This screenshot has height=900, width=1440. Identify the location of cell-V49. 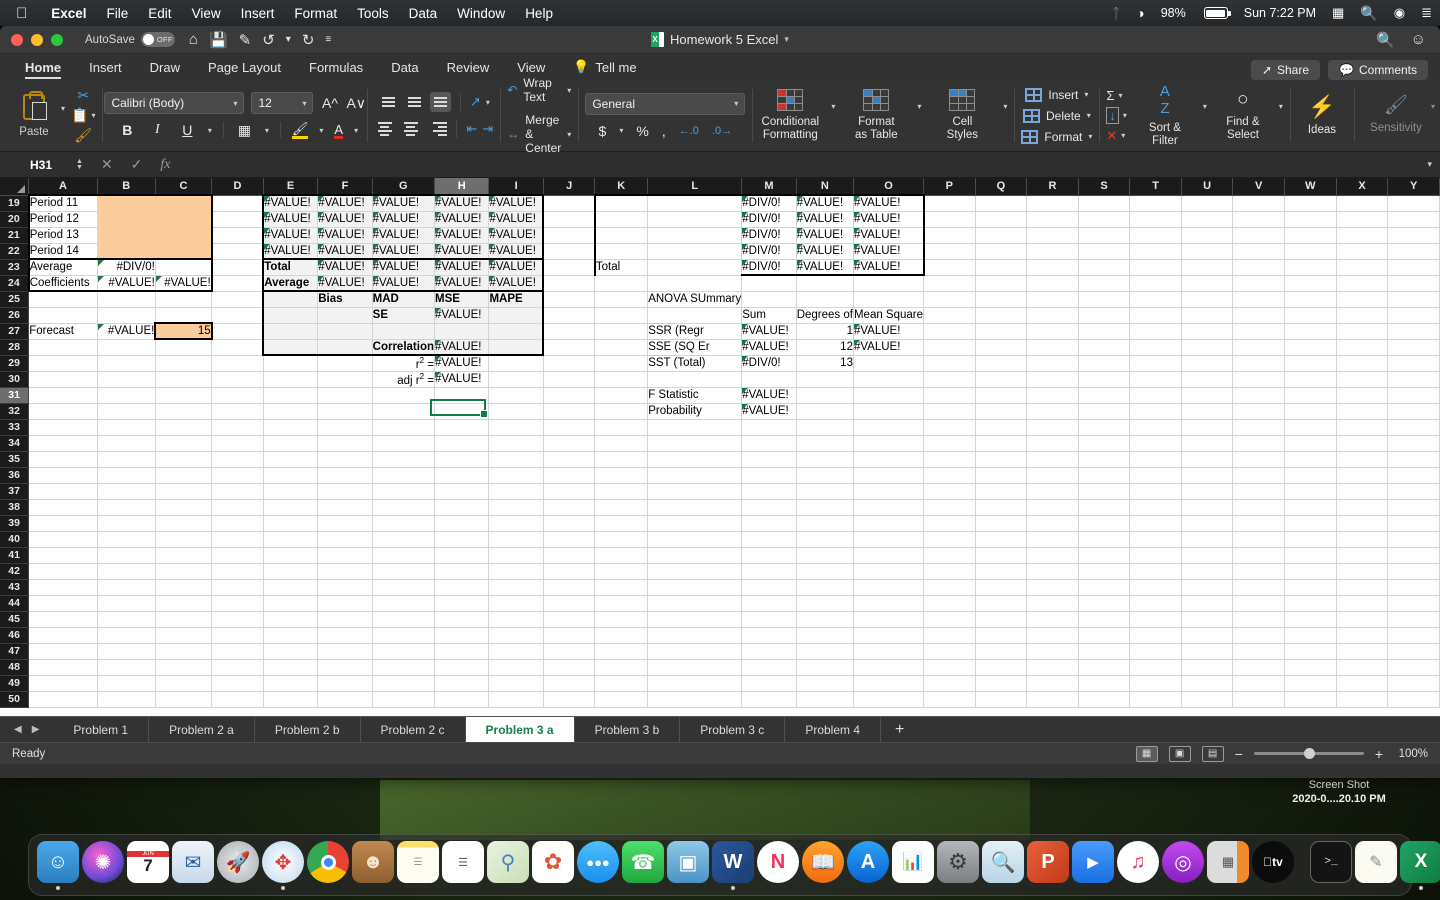
(1258, 683).